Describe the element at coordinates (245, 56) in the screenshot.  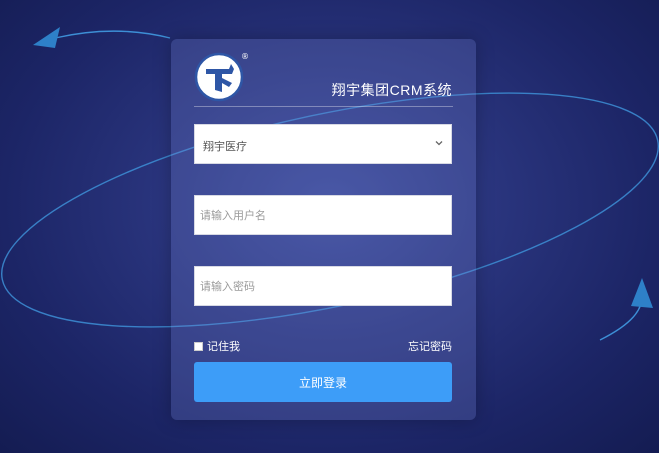
I see `registered-mark: ®` at that location.